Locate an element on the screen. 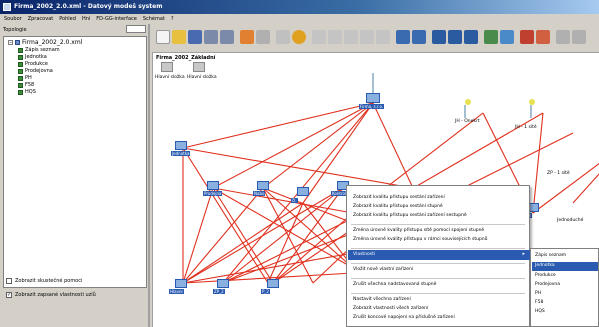 This screenshot has height=327, width=599. menu-soubor: Soubor is located at coordinates (13, 19).